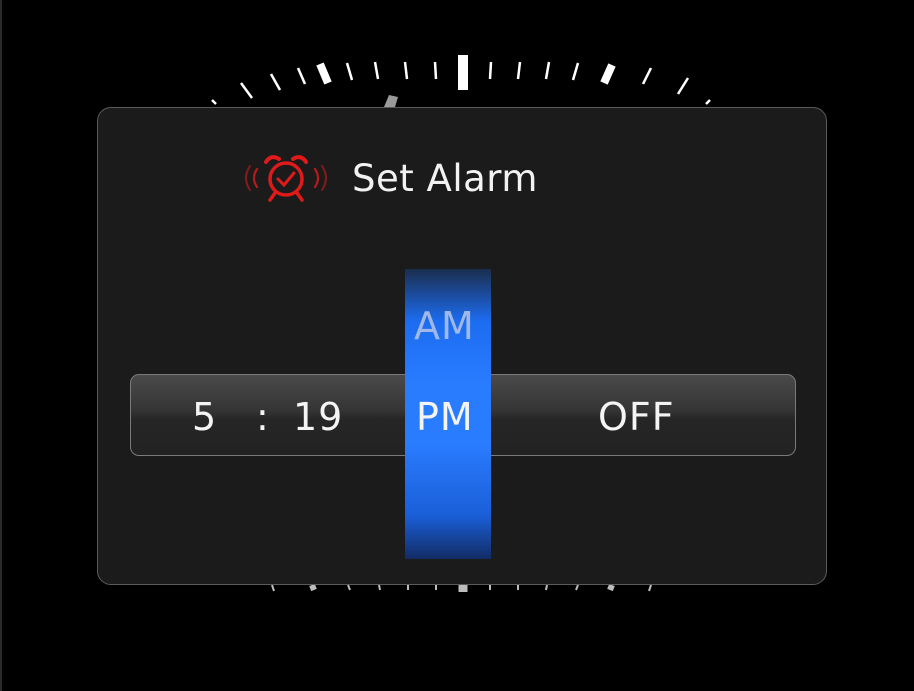 The width and height of the screenshot is (914, 691). I want to click on dialog-header: Set Alarm, so click(387, 178).